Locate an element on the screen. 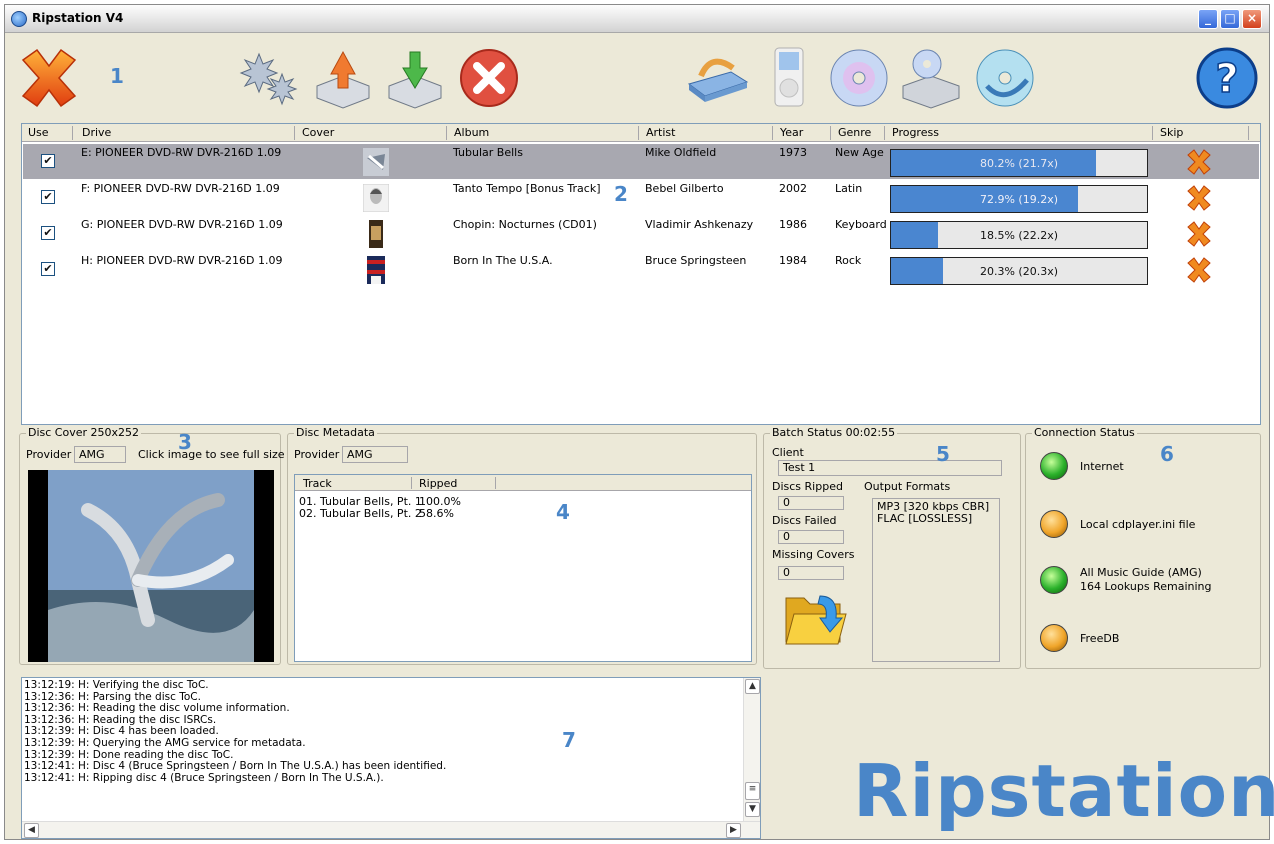  batch-status-title: Batch Status 00:02:55 is located at coordinates (834, 432).